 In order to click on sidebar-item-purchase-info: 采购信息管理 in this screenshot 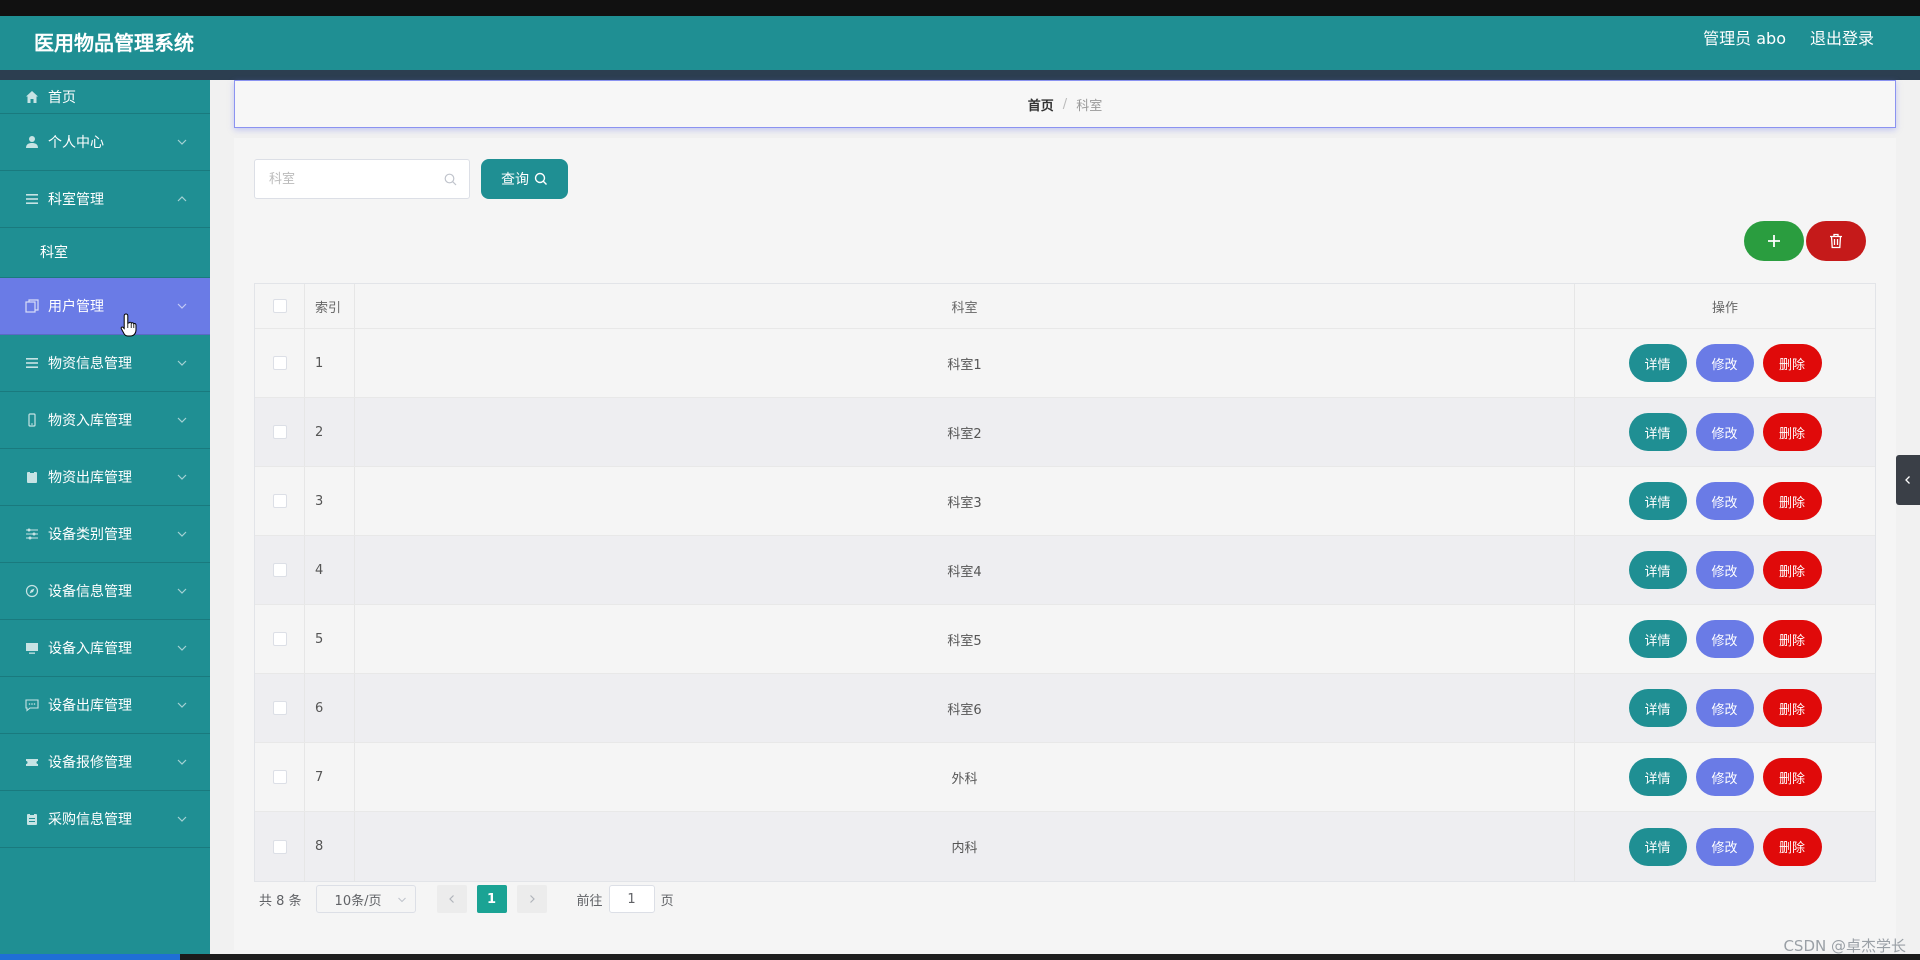, I will do `click(105, 819)`.